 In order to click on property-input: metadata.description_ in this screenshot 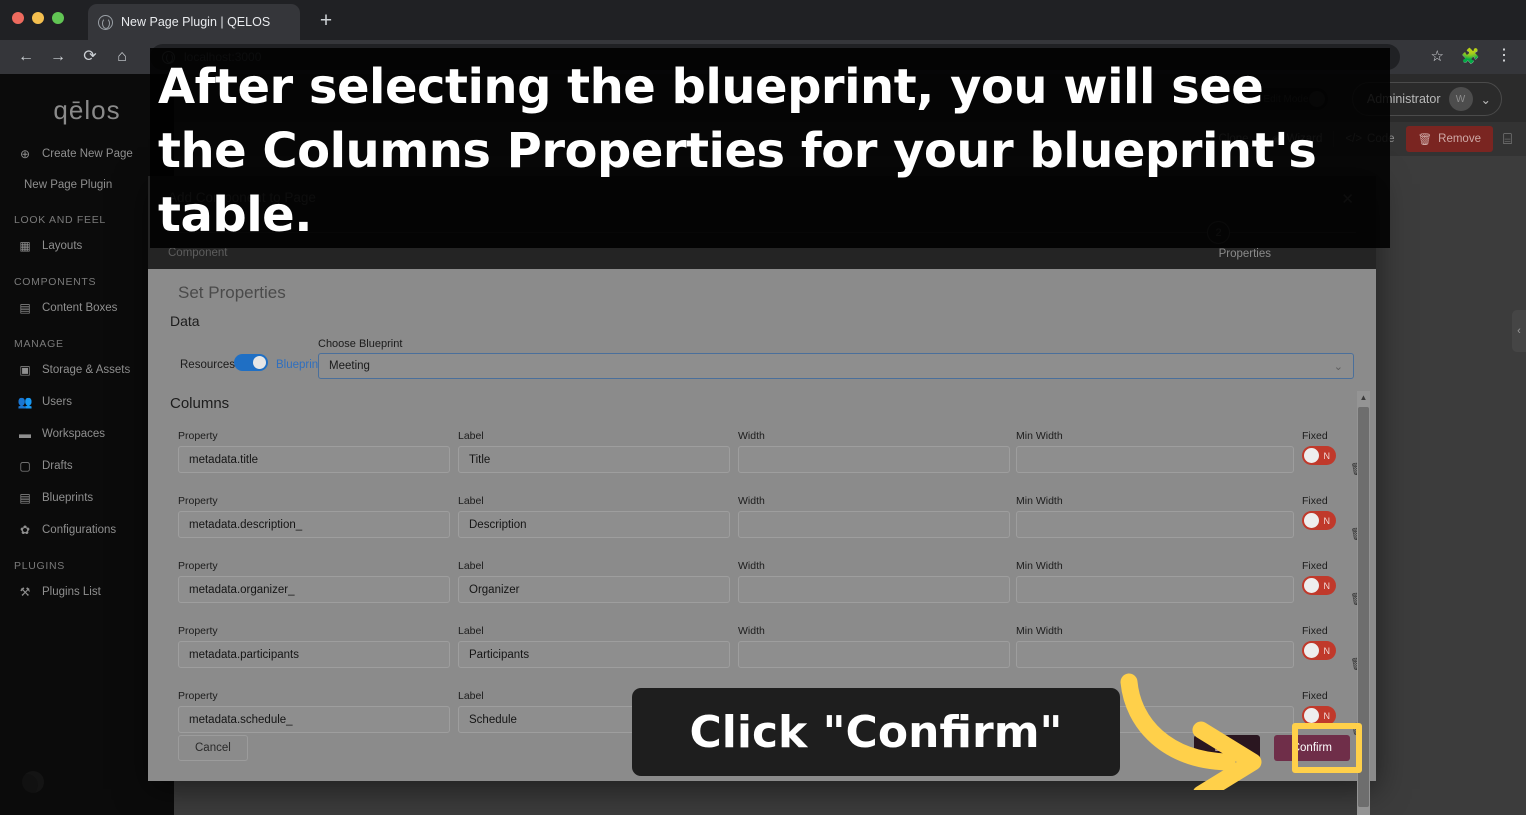, I will do `click(314, 524)`.